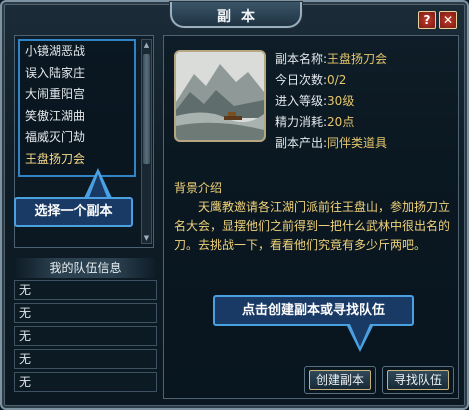 This screenshot has height=410, width=469. I want to click on create-or-find-tip: 点击创建副本或寻找队伍, so click(313, 310).